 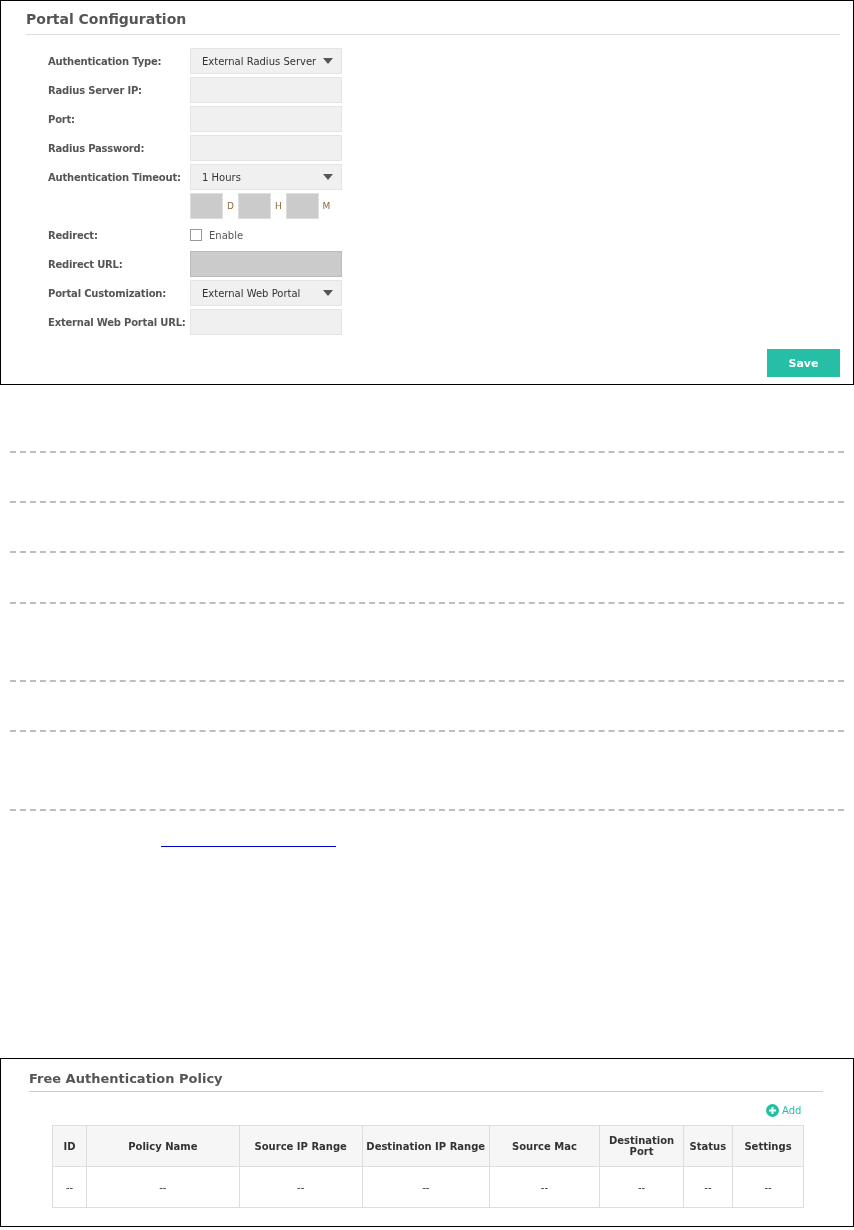 I want to click on checkbox, so click(x=196, y=235).